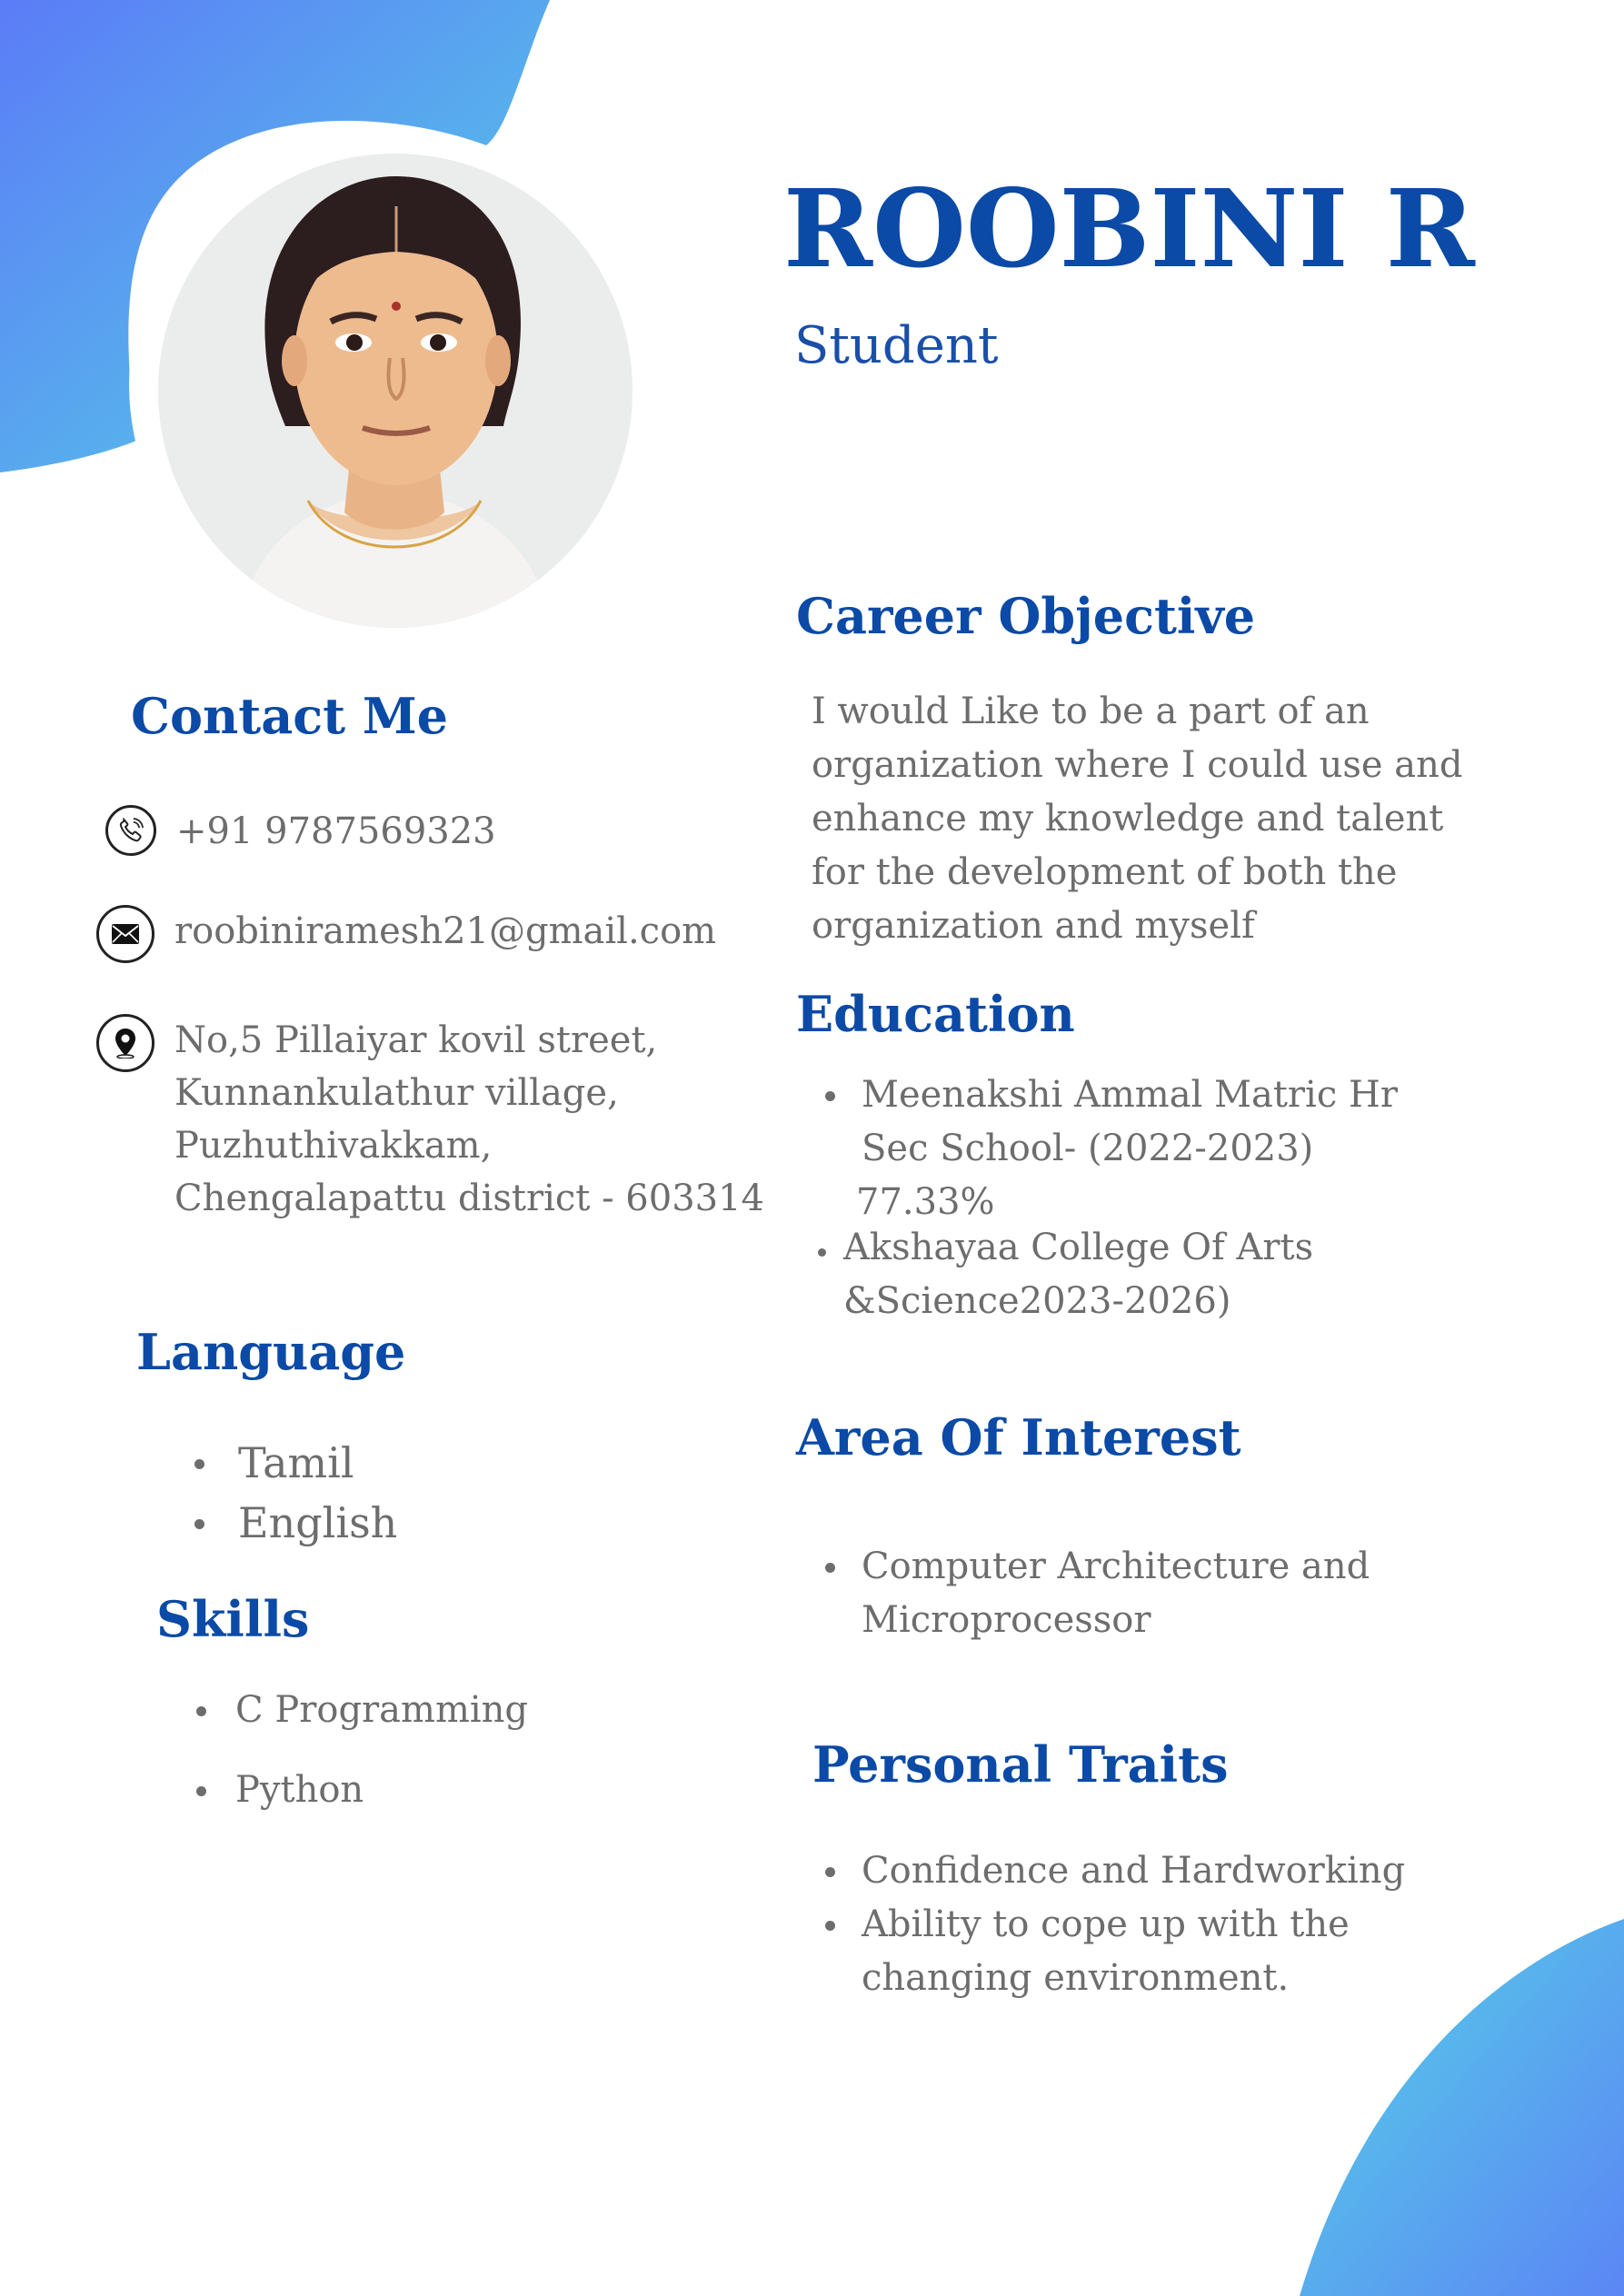 The height and width of the screenshot is (2296, 1624). What do you see at coordinates (1078, 1247) in the screenshot?
I see `education-line: Akshayaa College Of Arts` at bounding box center [1078, 1247].